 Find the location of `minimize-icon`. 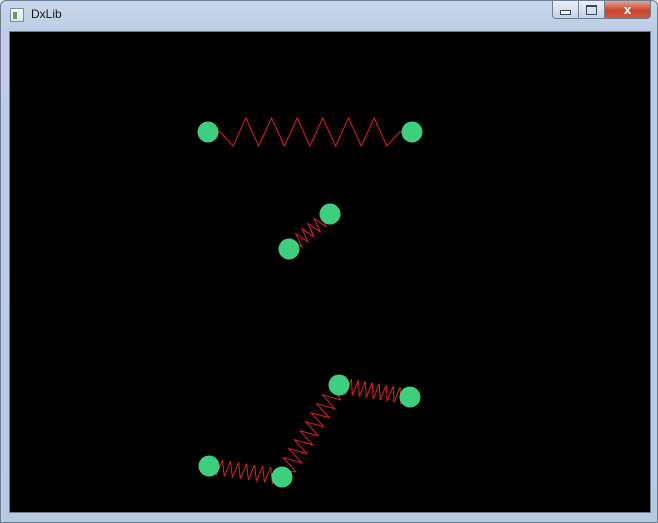

minimize-icon is located at coordinates (565, 12).